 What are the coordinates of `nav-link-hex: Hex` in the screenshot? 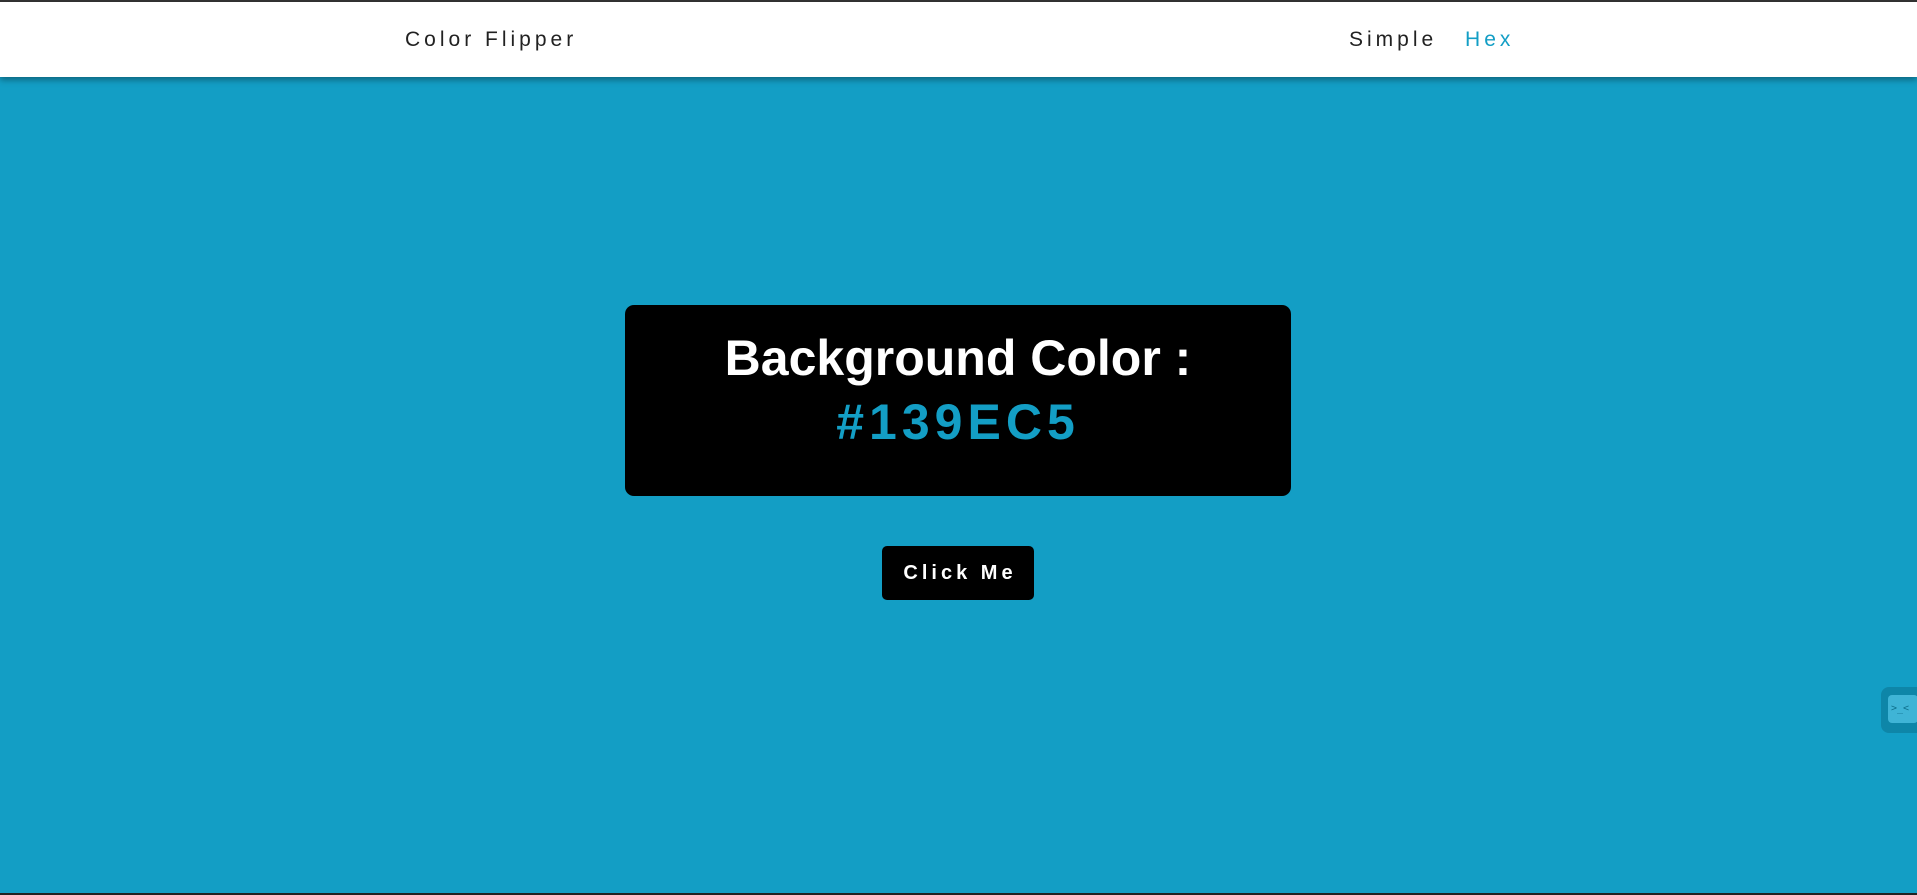 It's located at (1489, 39).